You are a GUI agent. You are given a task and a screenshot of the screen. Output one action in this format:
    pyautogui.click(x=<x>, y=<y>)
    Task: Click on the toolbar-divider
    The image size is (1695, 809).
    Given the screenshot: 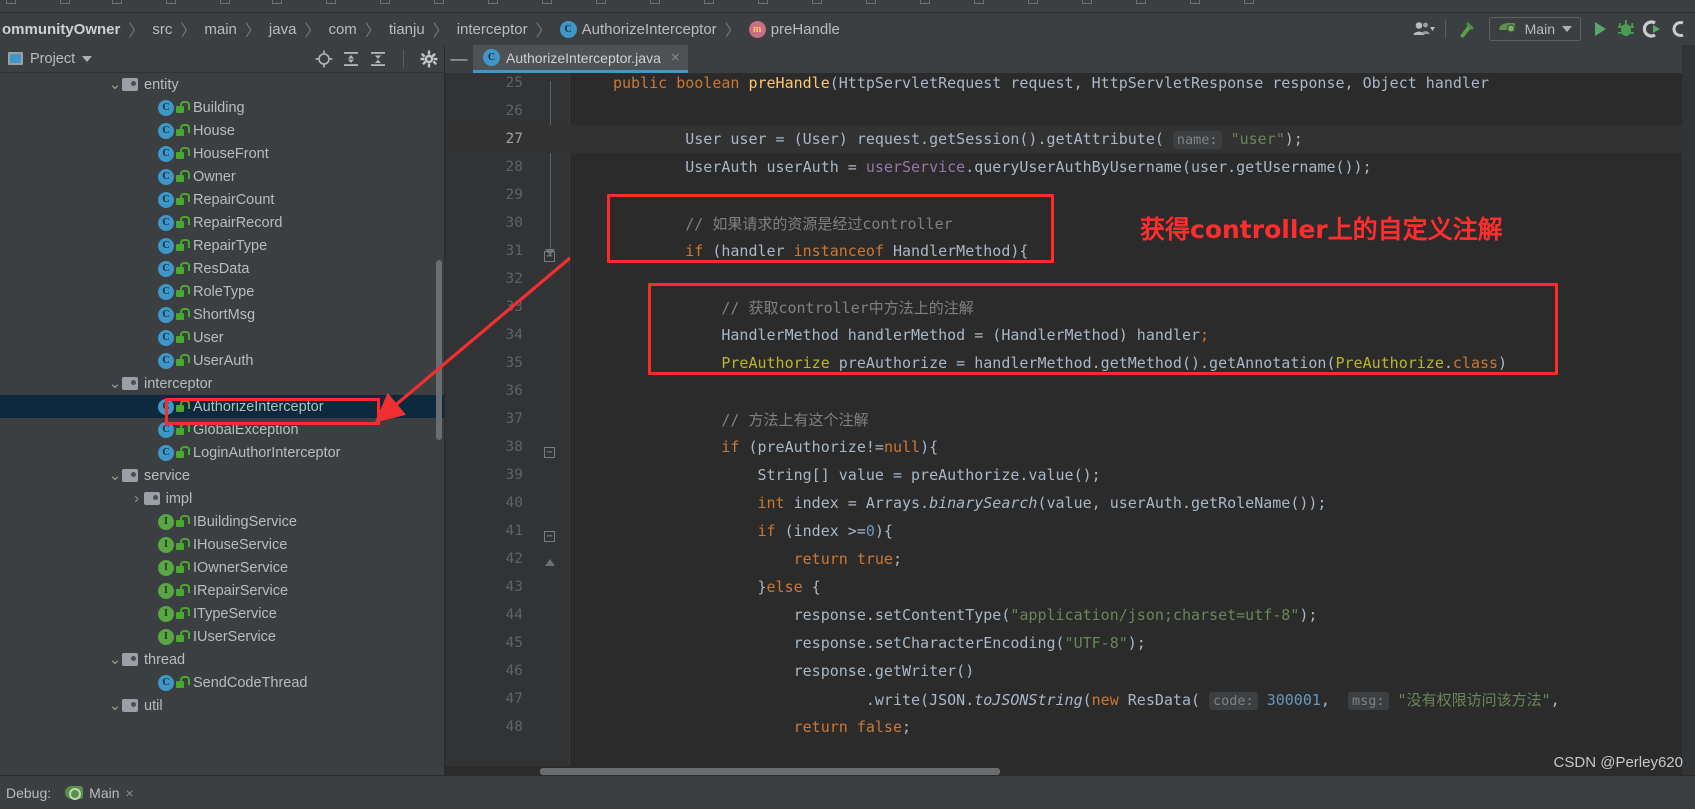 What is the action you would take?
    pyautogui.click(x=1445, y=29)
    